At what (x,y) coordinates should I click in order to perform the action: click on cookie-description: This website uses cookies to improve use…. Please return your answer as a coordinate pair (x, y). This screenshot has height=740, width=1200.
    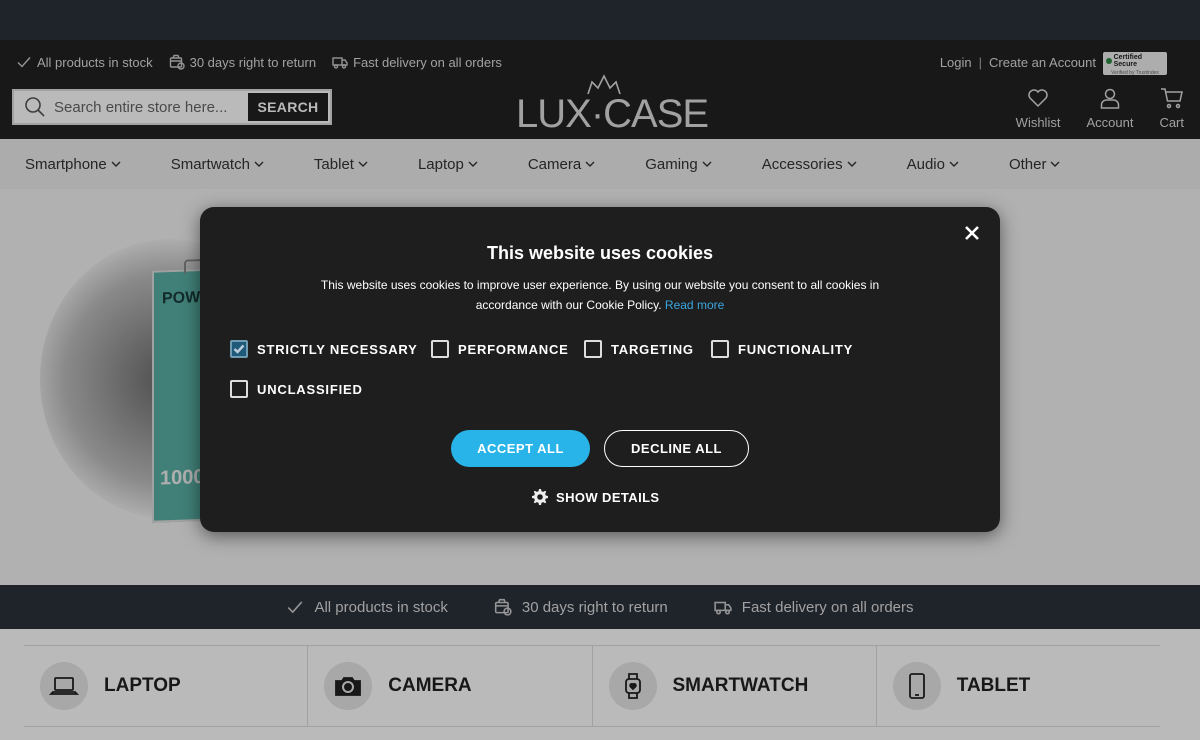
    Looking at the image, I should click on (600, 295).